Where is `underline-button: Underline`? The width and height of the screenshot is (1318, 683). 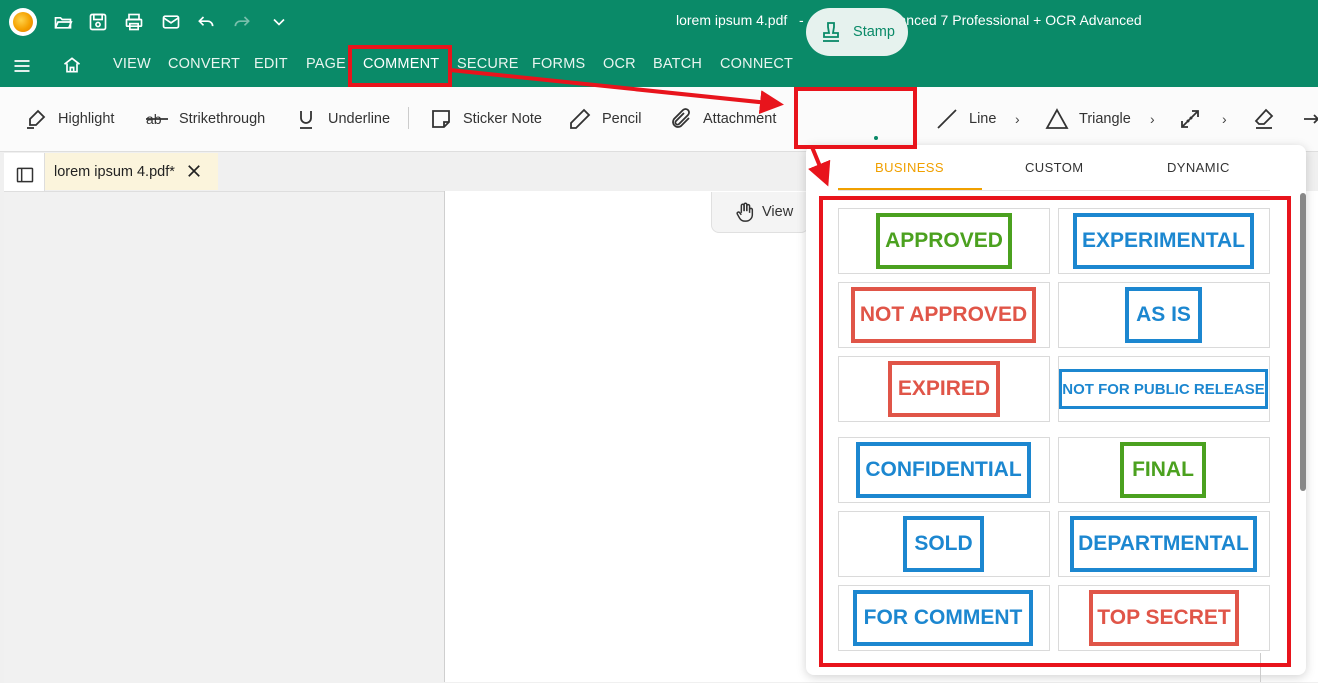 underline-button: Underline is located at coordinates (342, 119).